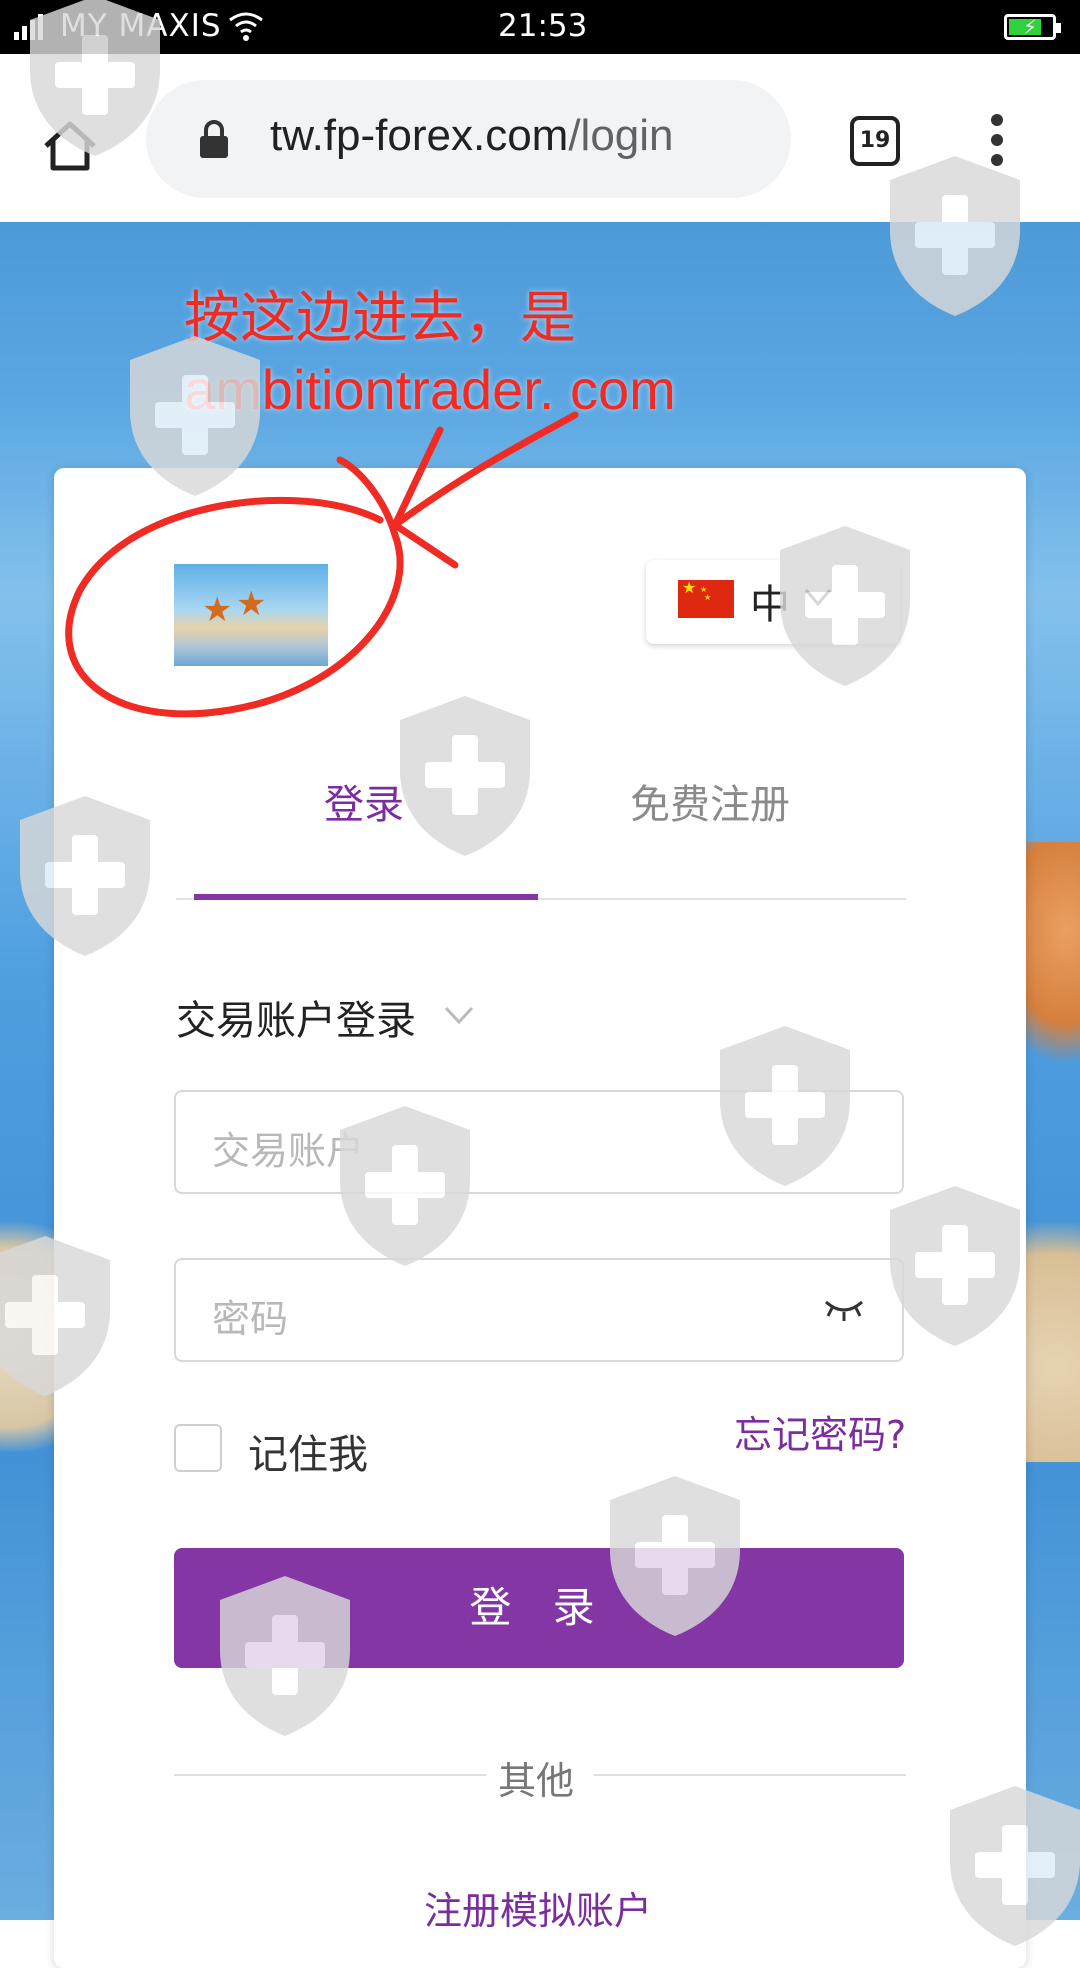  I want to click on login-button: 登 录, so click(539, 1608).